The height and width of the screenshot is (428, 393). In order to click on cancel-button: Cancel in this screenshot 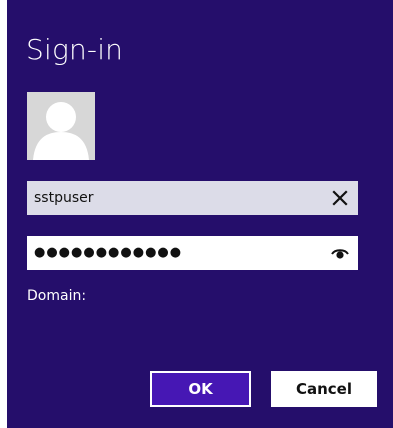, I will do `click(324, 389)`.